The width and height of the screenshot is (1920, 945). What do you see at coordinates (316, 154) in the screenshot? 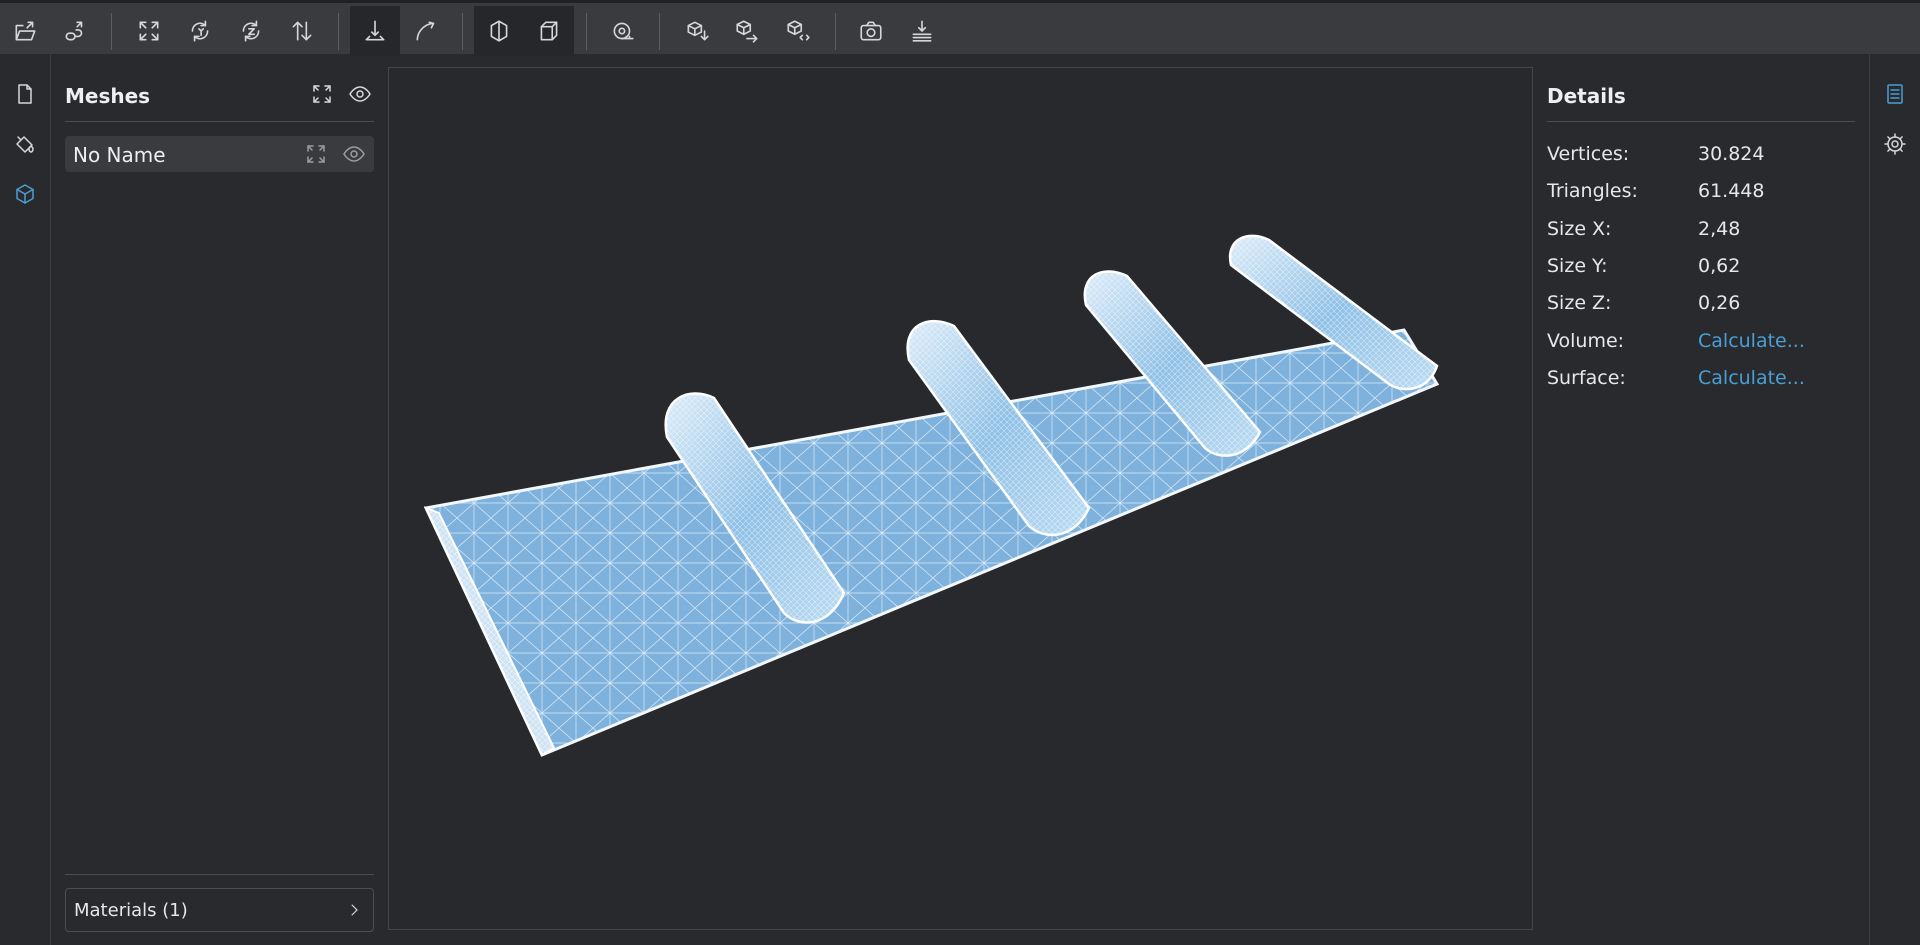
I see `fit-mesh-icon` at bounding box center [316, 154].